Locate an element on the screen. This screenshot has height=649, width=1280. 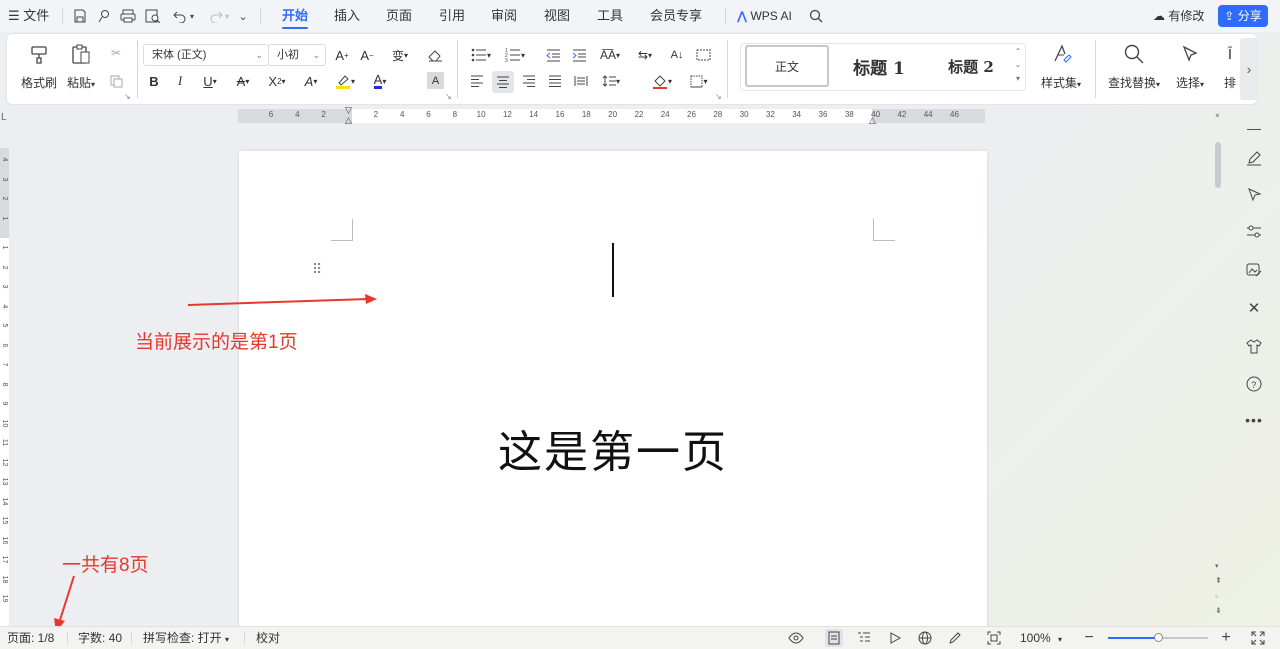
tools-icon: ✕ is located at coordinates (1254, 308).